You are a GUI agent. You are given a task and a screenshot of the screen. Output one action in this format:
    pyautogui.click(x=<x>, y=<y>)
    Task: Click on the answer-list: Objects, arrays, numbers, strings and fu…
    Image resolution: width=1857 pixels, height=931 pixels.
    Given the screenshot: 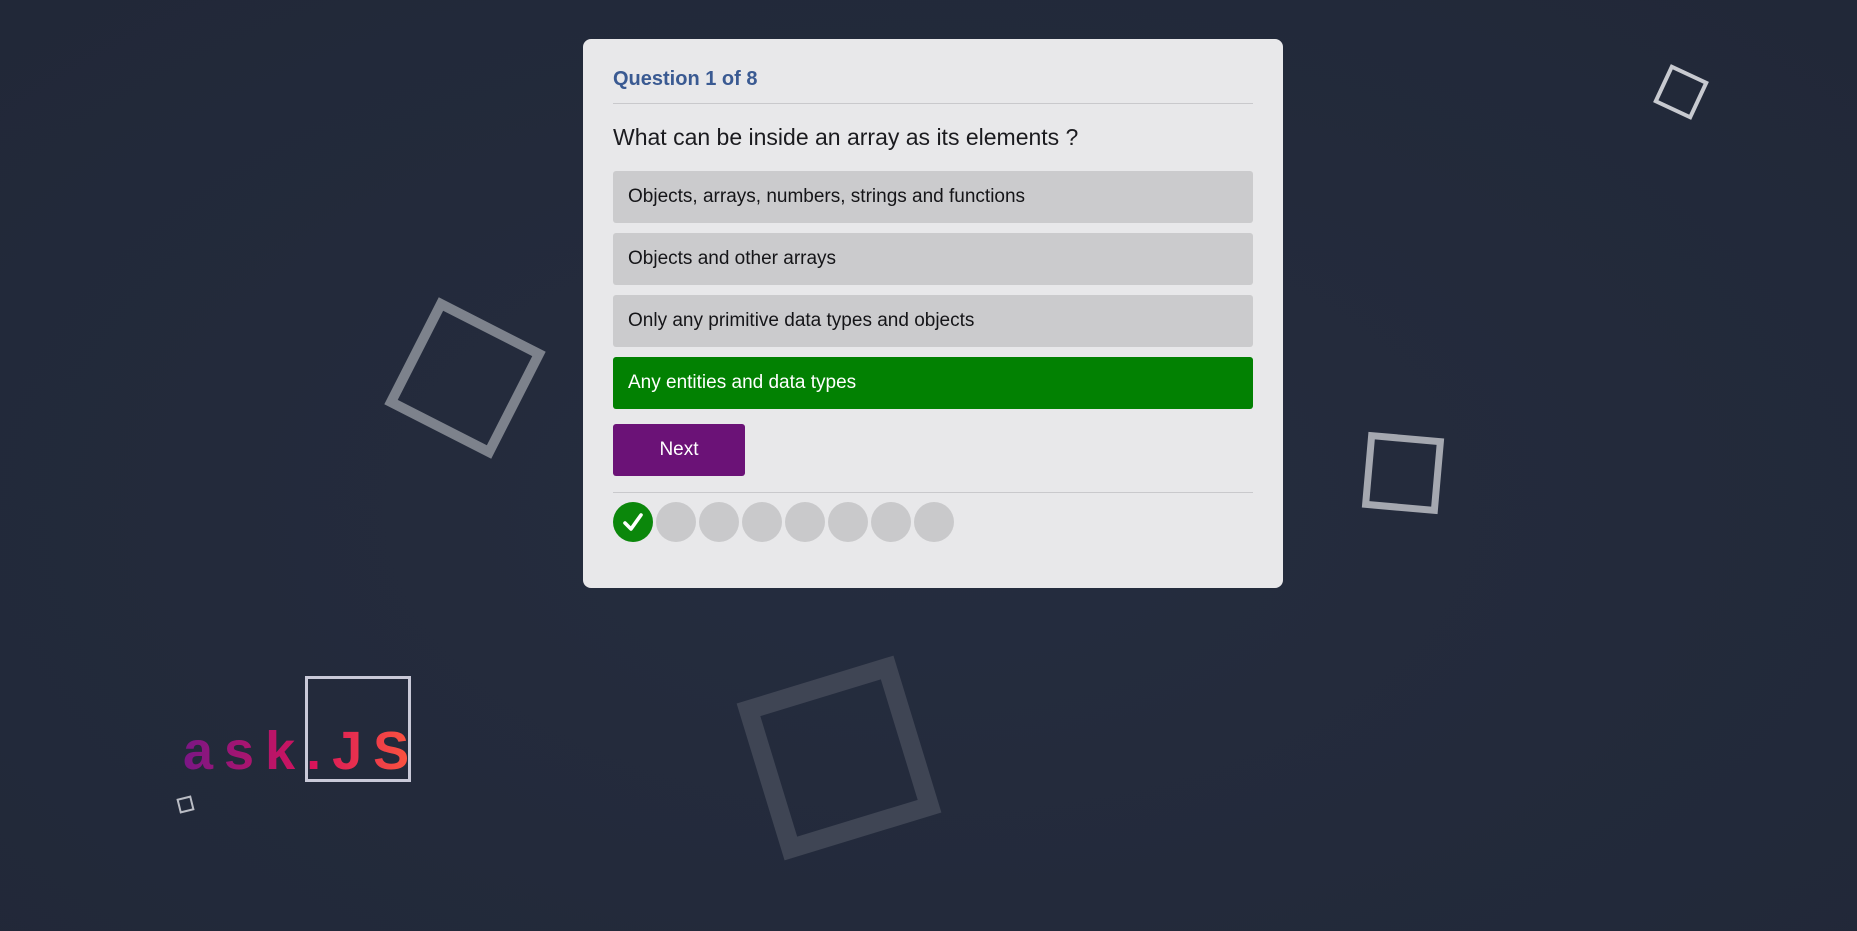 What is the action you would take?
    pyautogui.click(x=933, y=290)
    